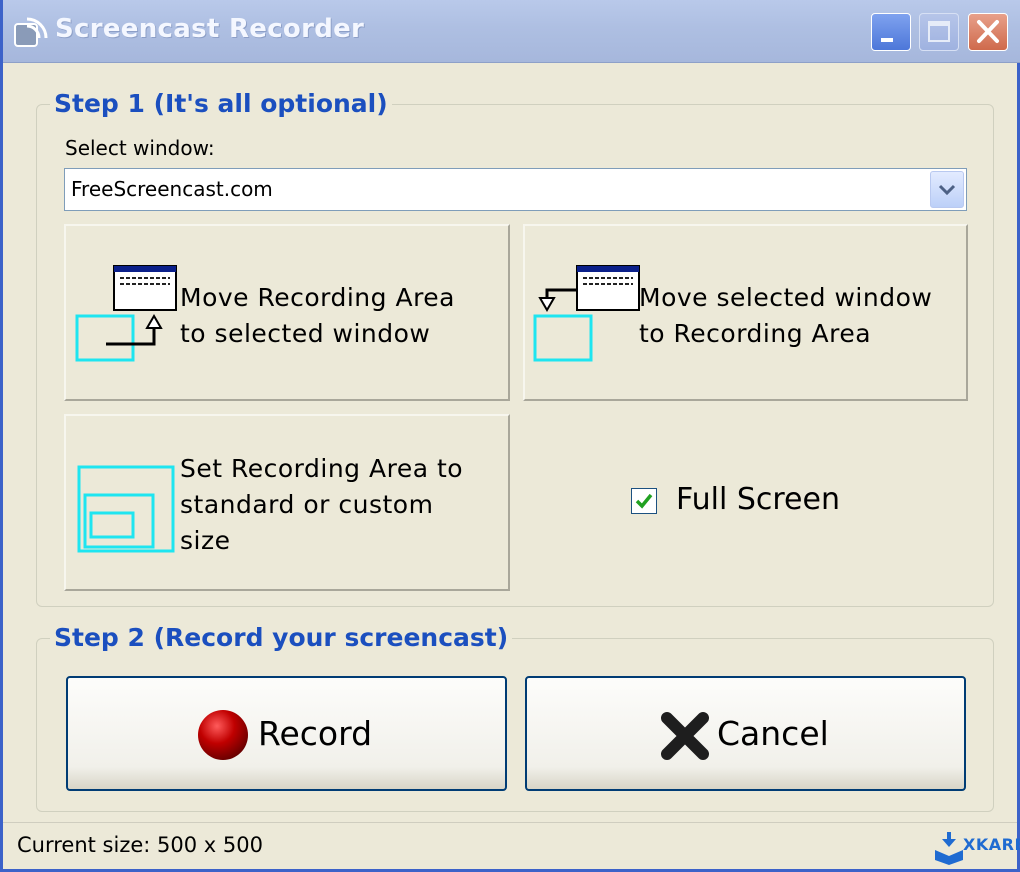 The width and height of the screenshot is (1020, 872). What do you see at coordinates (140, 845) in the screenshot?
I see `current-size-text: Current size: 500 x 500` at bounding box center [140, 845].